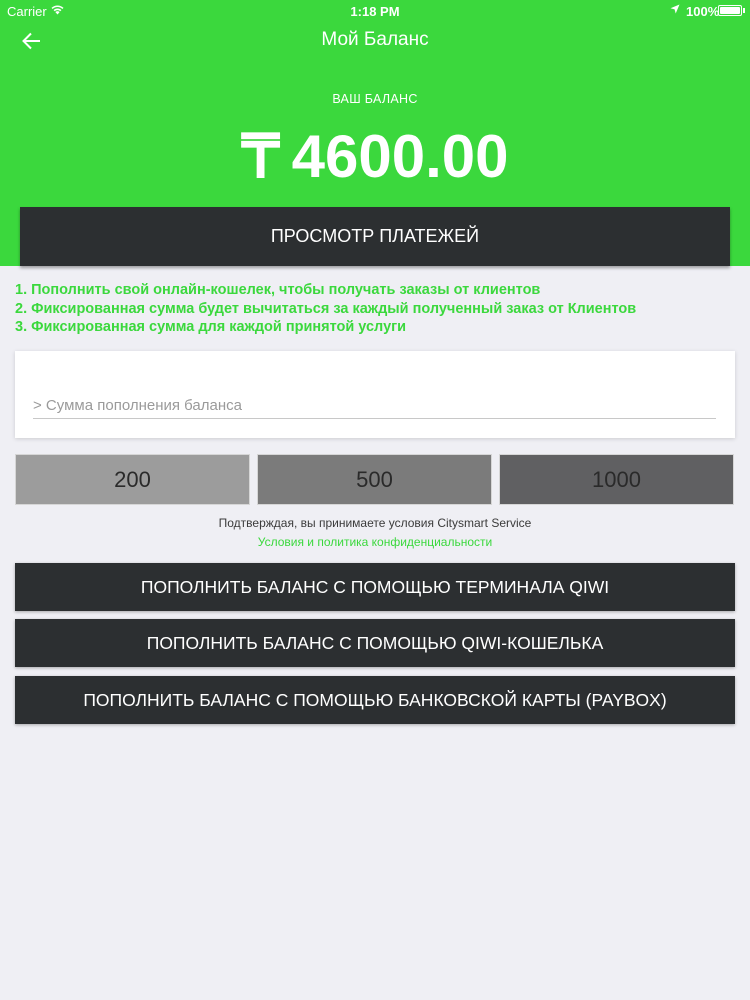 This screenshot has width=750, height=1000. Describe the element at coordinates (375, 542) in the screenshot. I see `privacy-policy-link: Условия и политика конфиденциальности` at that location.